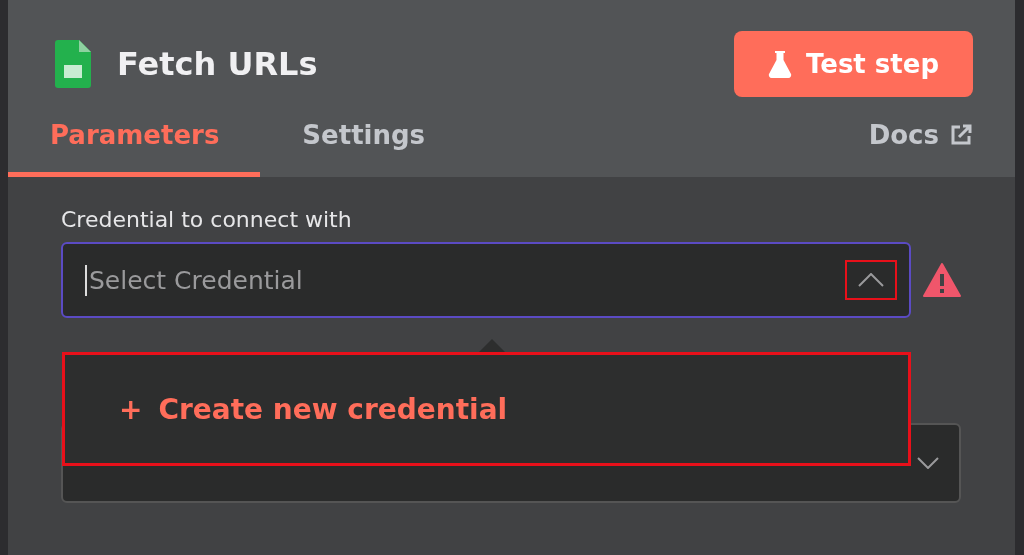 This screenshot has height=555, width=1024. Describe the element at coordinates (779, 64) in the screenshot. I see `flask-icon` at that location.